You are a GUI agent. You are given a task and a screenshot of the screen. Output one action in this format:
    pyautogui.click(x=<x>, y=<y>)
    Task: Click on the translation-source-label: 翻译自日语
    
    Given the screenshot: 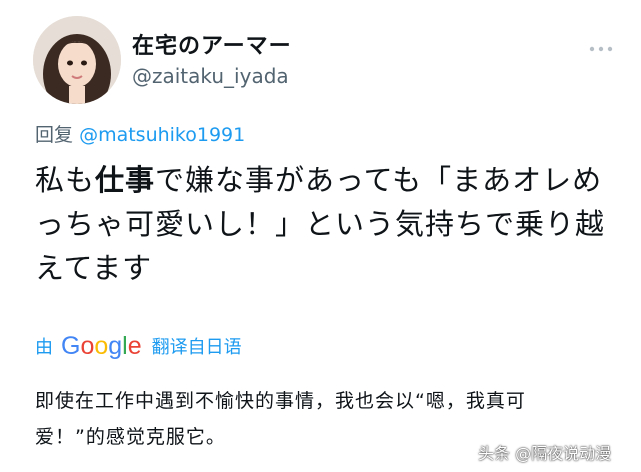 What is the action you would take?
    pyautogui.click(x=197, y=346)
    